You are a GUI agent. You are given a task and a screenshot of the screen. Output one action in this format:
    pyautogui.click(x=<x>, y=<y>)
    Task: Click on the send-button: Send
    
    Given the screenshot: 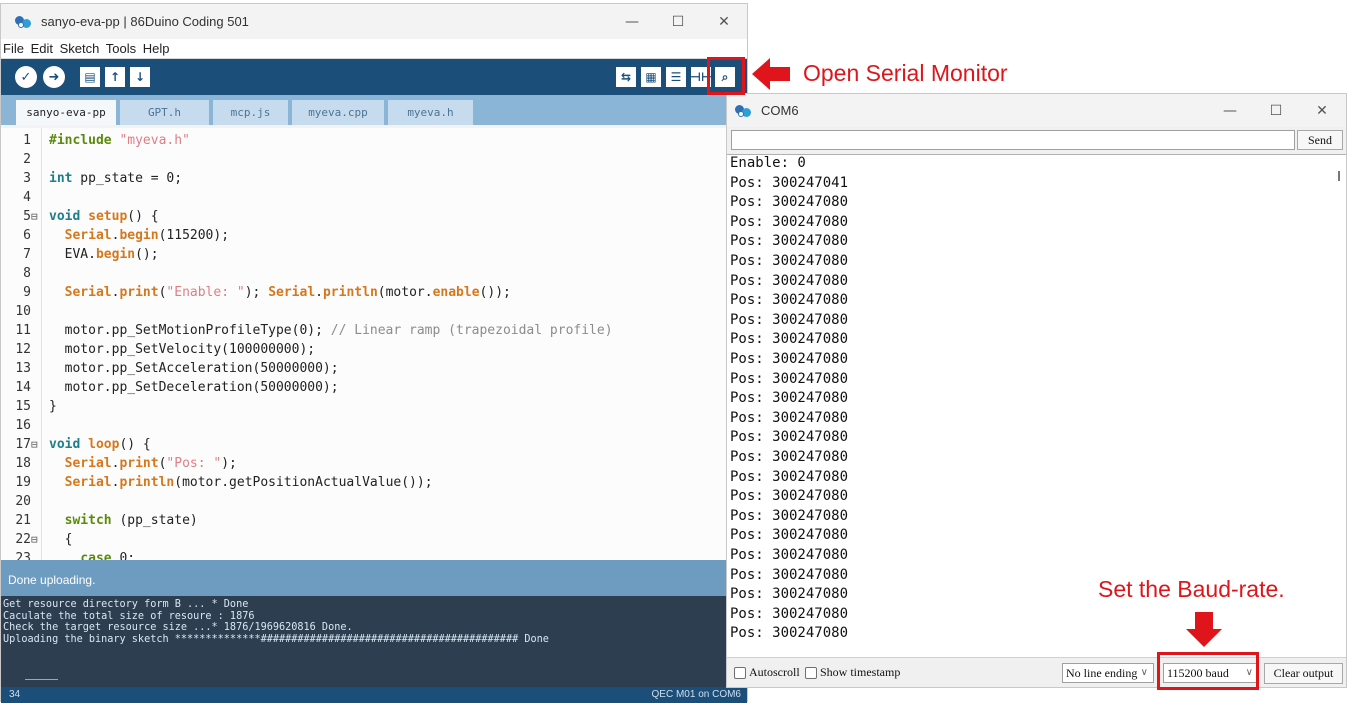 What is the action you would take?
    pyautogui.click(x=1320, y=140)
    